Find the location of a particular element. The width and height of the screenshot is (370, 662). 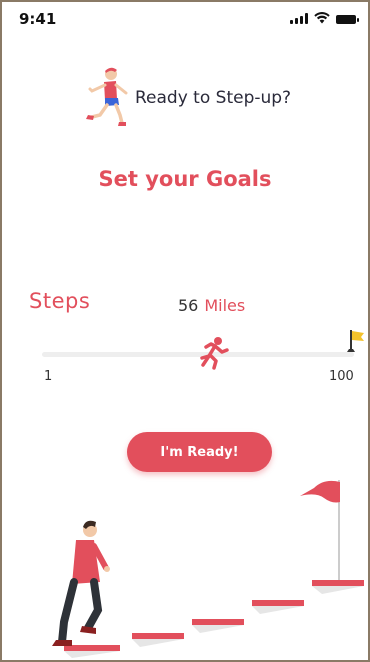

goal-flag-icon is located at coordinates (320, 530).